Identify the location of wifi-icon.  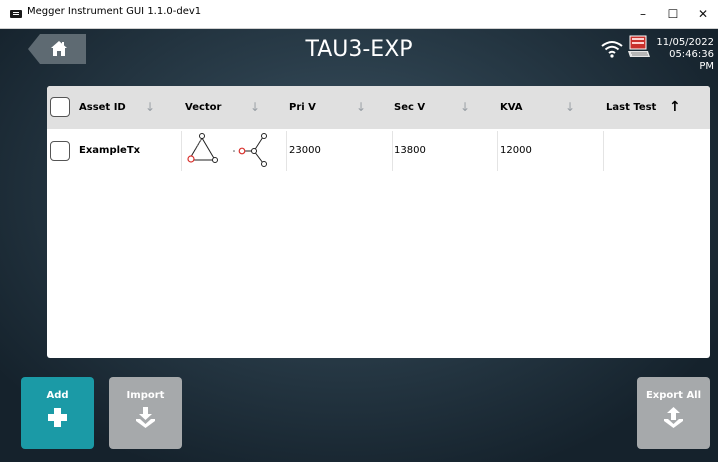
(612, 49).